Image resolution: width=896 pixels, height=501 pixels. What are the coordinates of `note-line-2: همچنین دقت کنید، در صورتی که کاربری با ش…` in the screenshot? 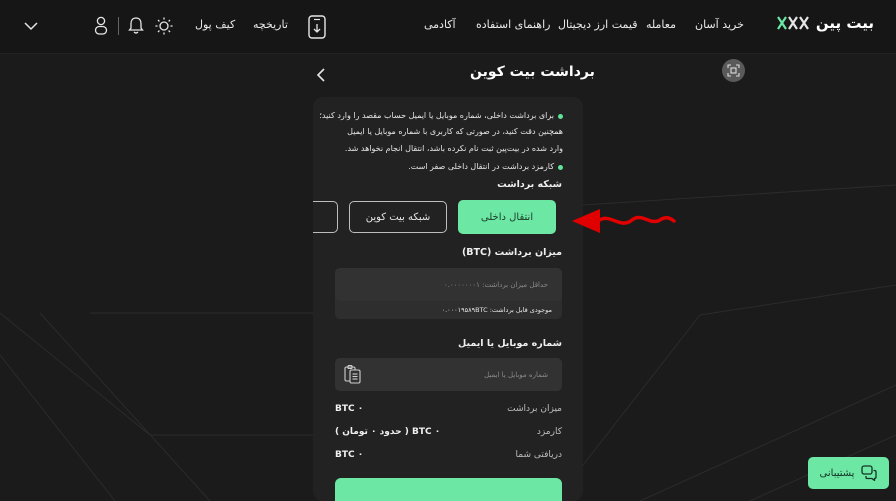 It's located at (455, 131).